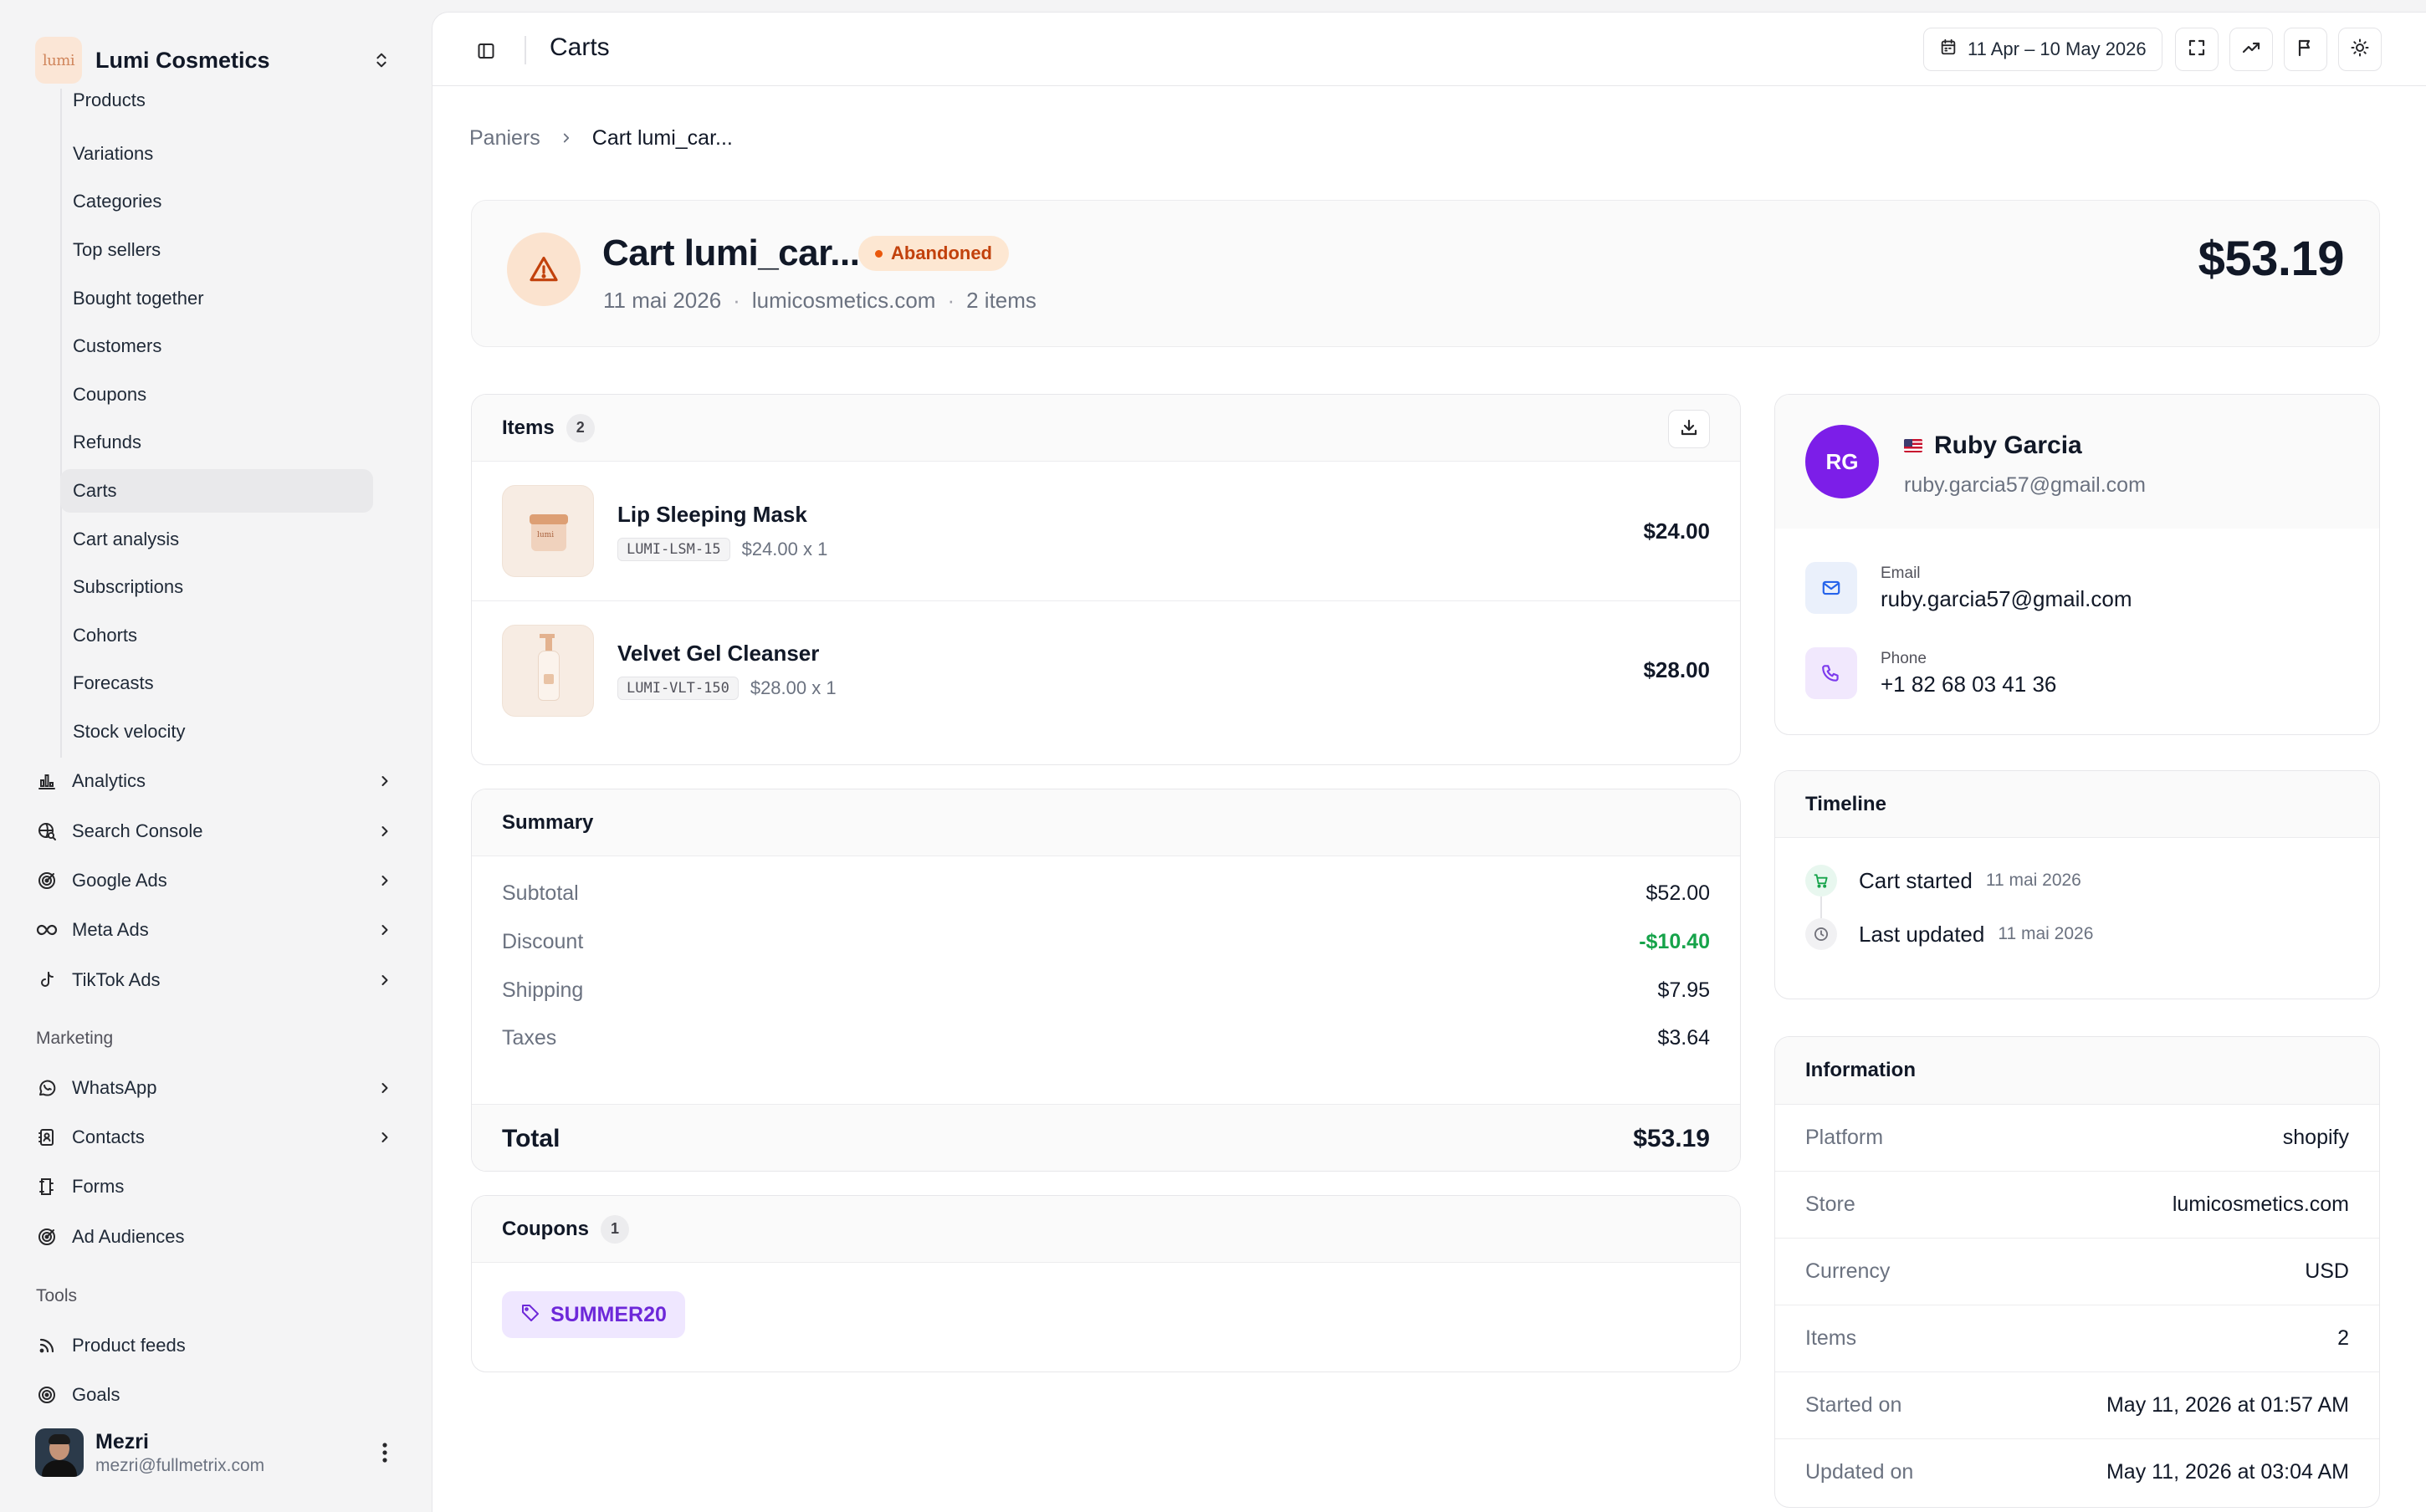  I want to click on info-label: Started on, so click(1853, 1405).